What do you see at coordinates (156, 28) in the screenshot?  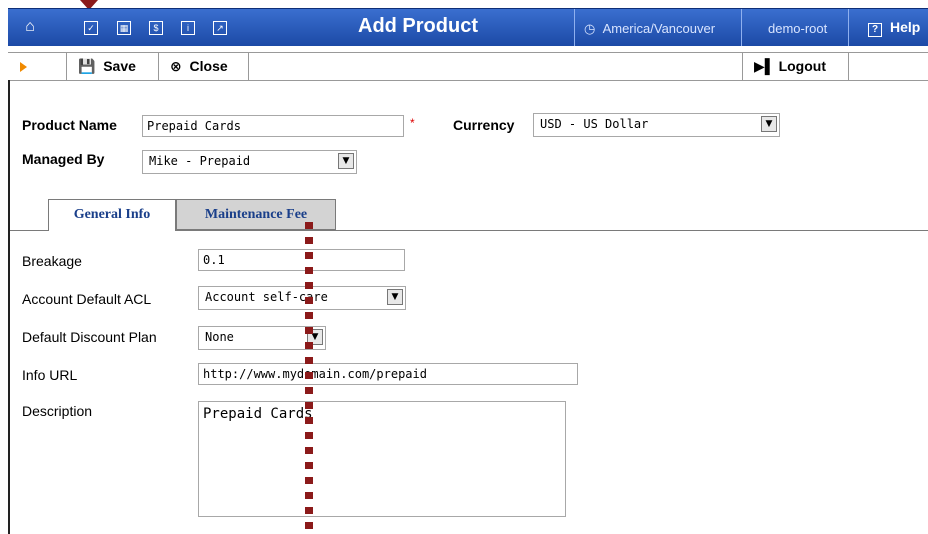 I see `dollar-icon: $` at bounding box center [156, 28].